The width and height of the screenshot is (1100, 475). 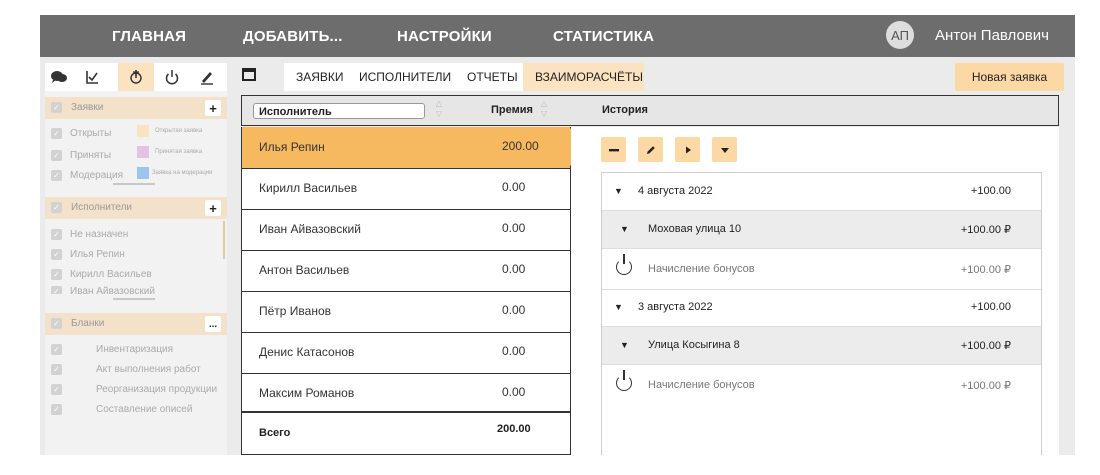 What do you see at coordinates (406, 230) in the screenshot?
I see `table-row: Иван Айвазовский 0.00` at bounding box center [406, 230].